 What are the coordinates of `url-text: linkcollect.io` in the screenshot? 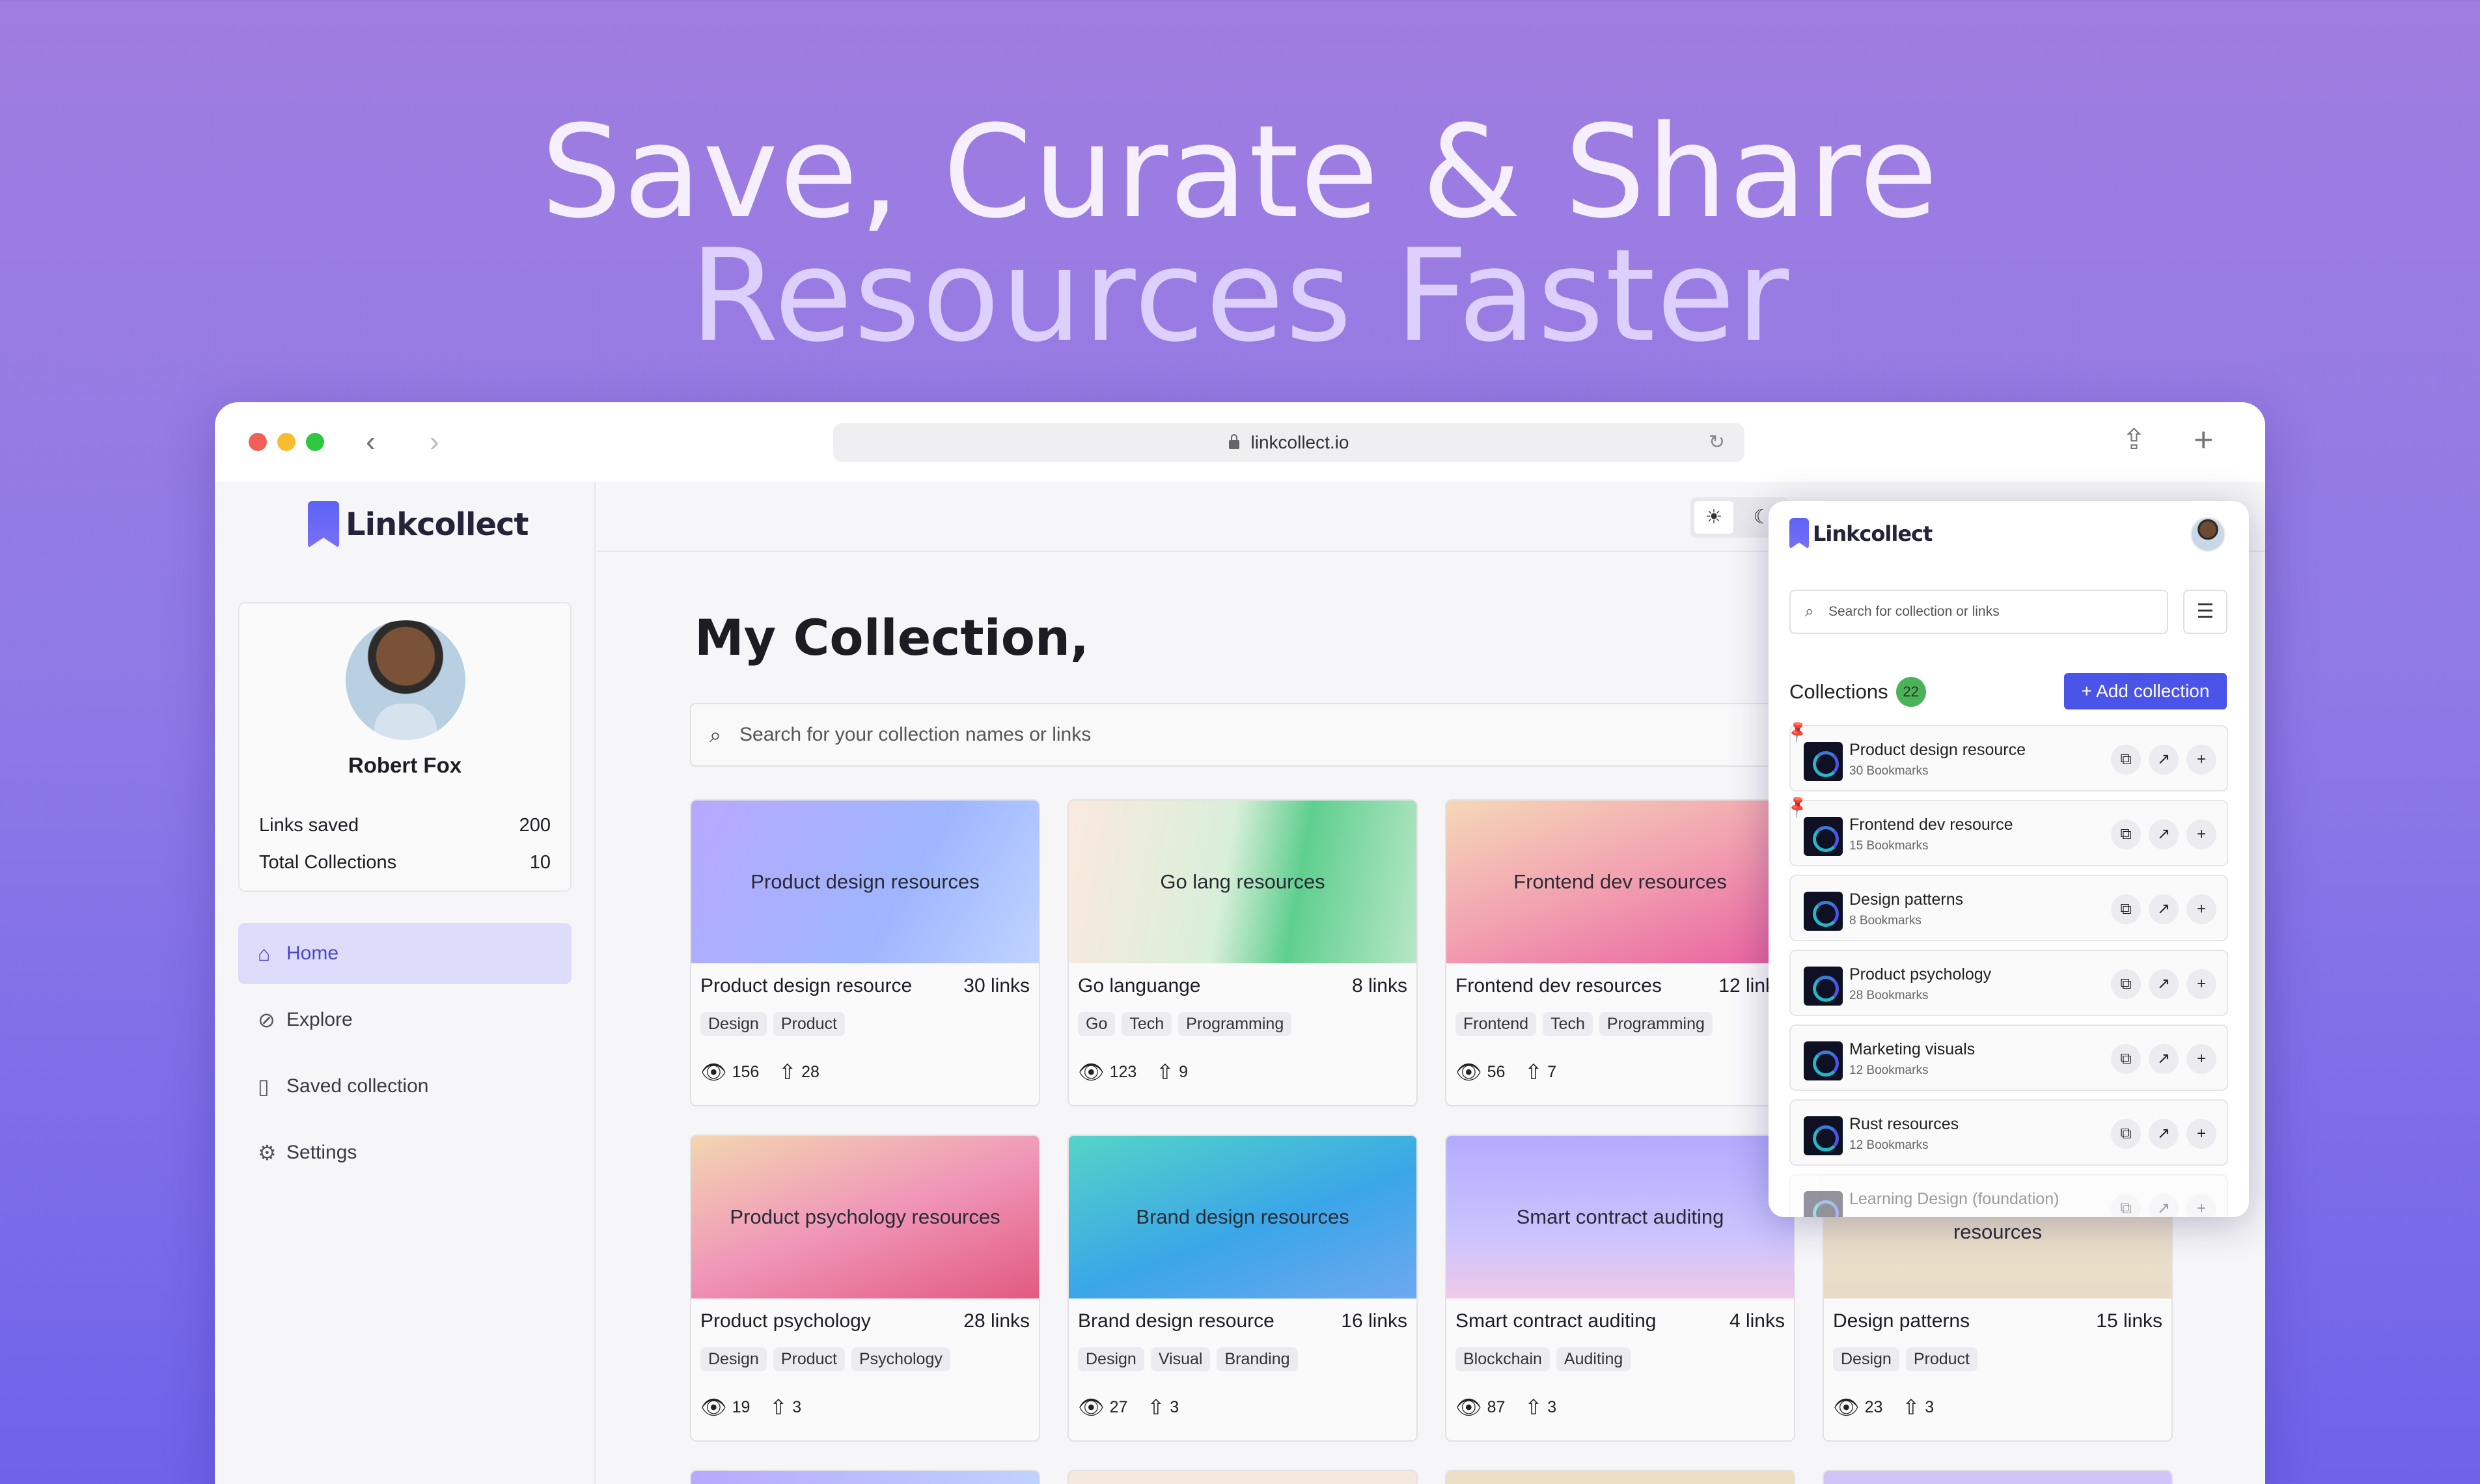 It's located at (1299, 442).